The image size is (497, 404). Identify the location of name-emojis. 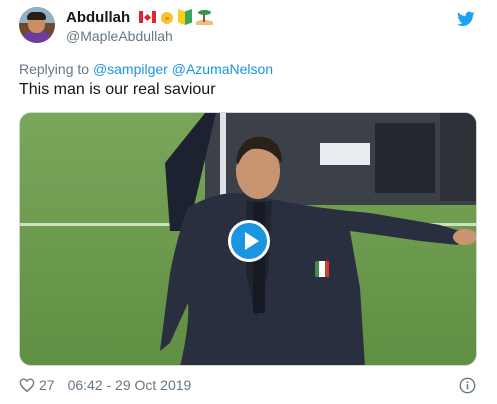
(176, 17).